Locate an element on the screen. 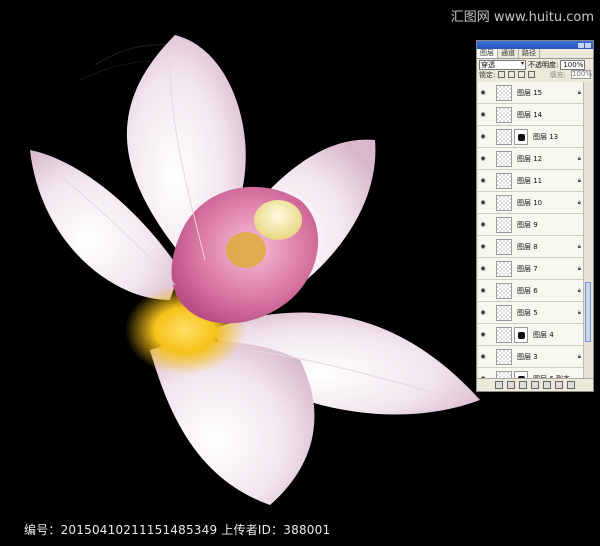 The width and height of the screenshot is (600, 546). tab-channels: 通道 is located at coordinates (508, 53).